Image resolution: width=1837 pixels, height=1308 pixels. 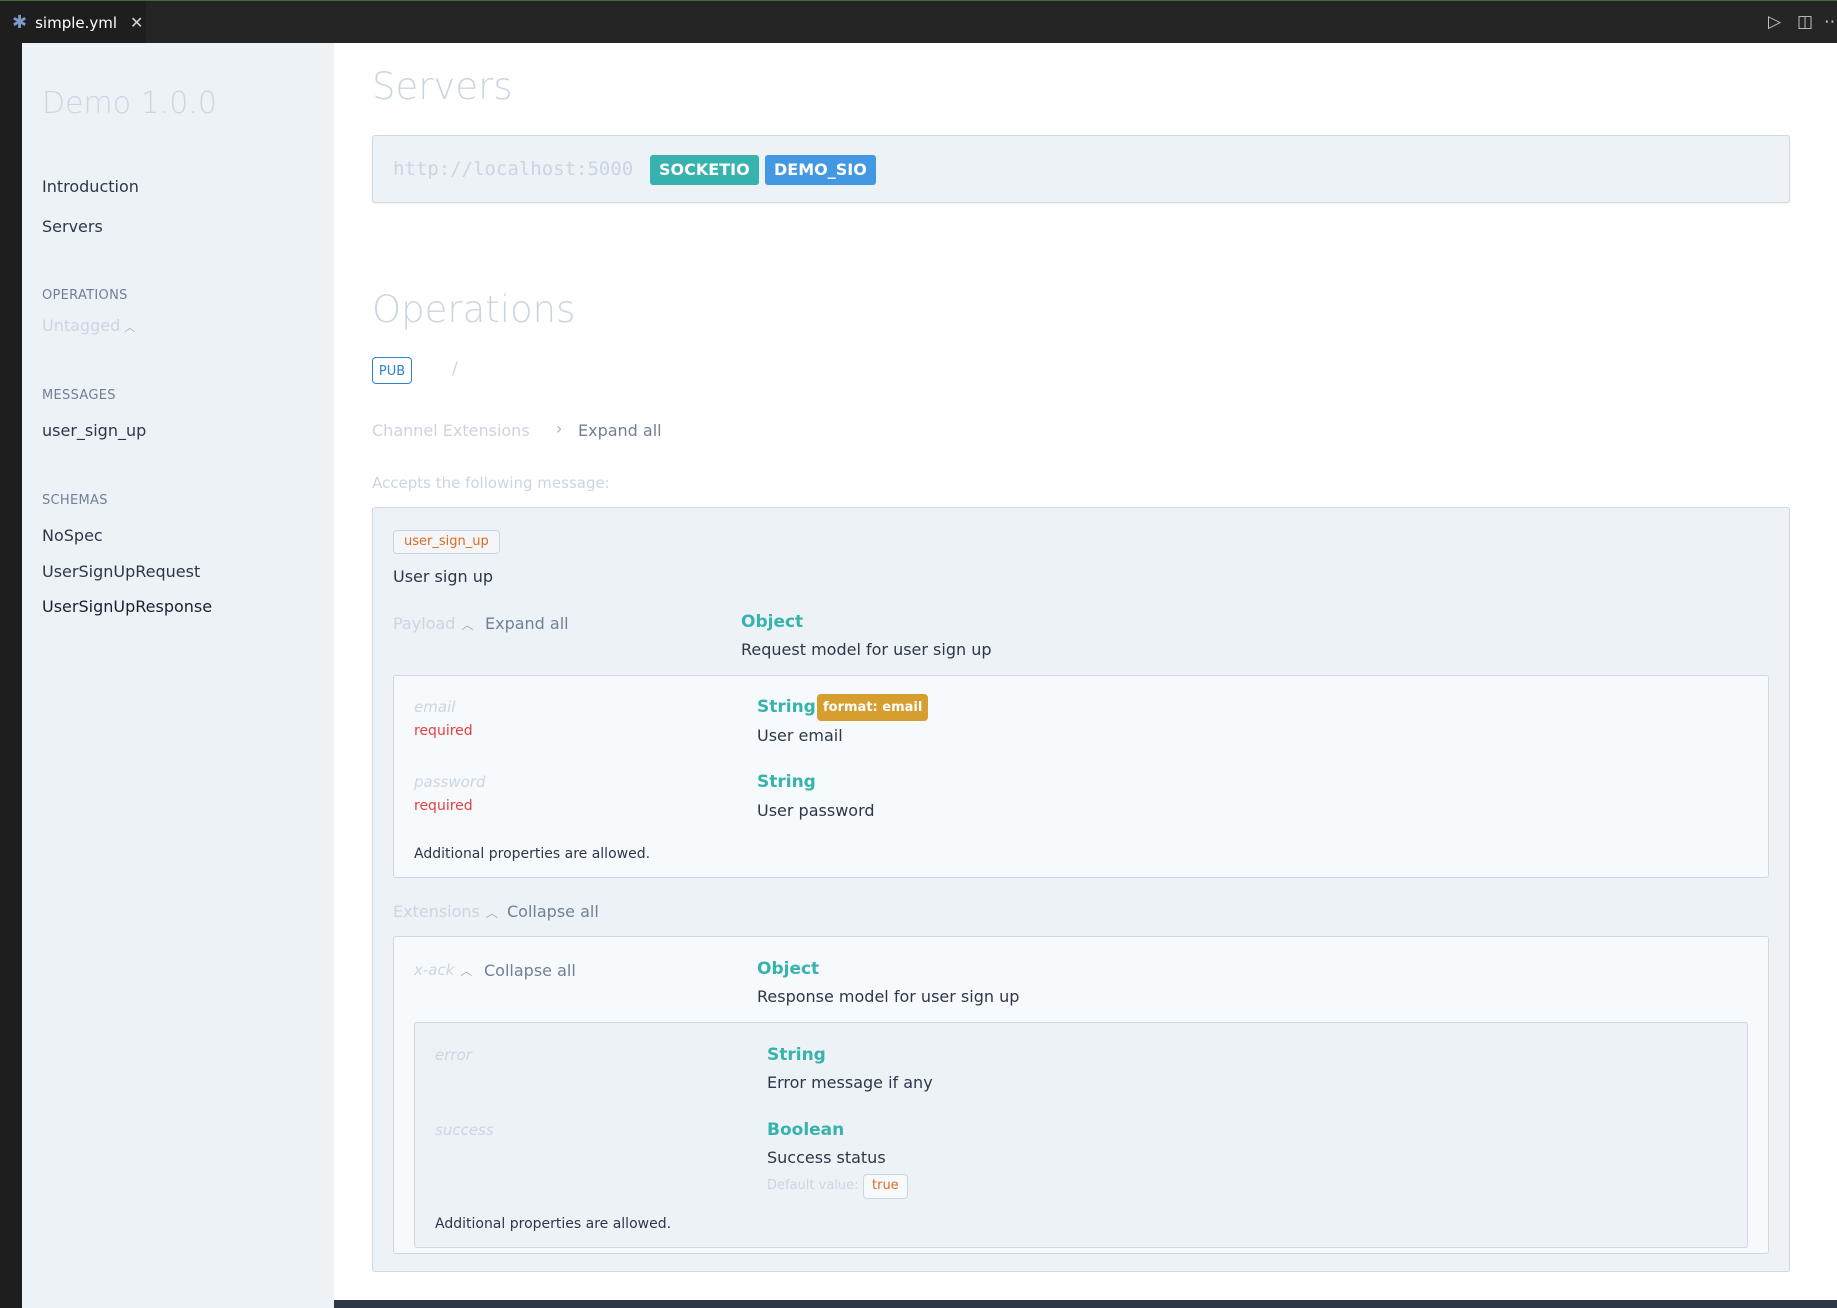 I want to click on ack-collapse-all-button: Collapse all, so click(x=530, y=970).